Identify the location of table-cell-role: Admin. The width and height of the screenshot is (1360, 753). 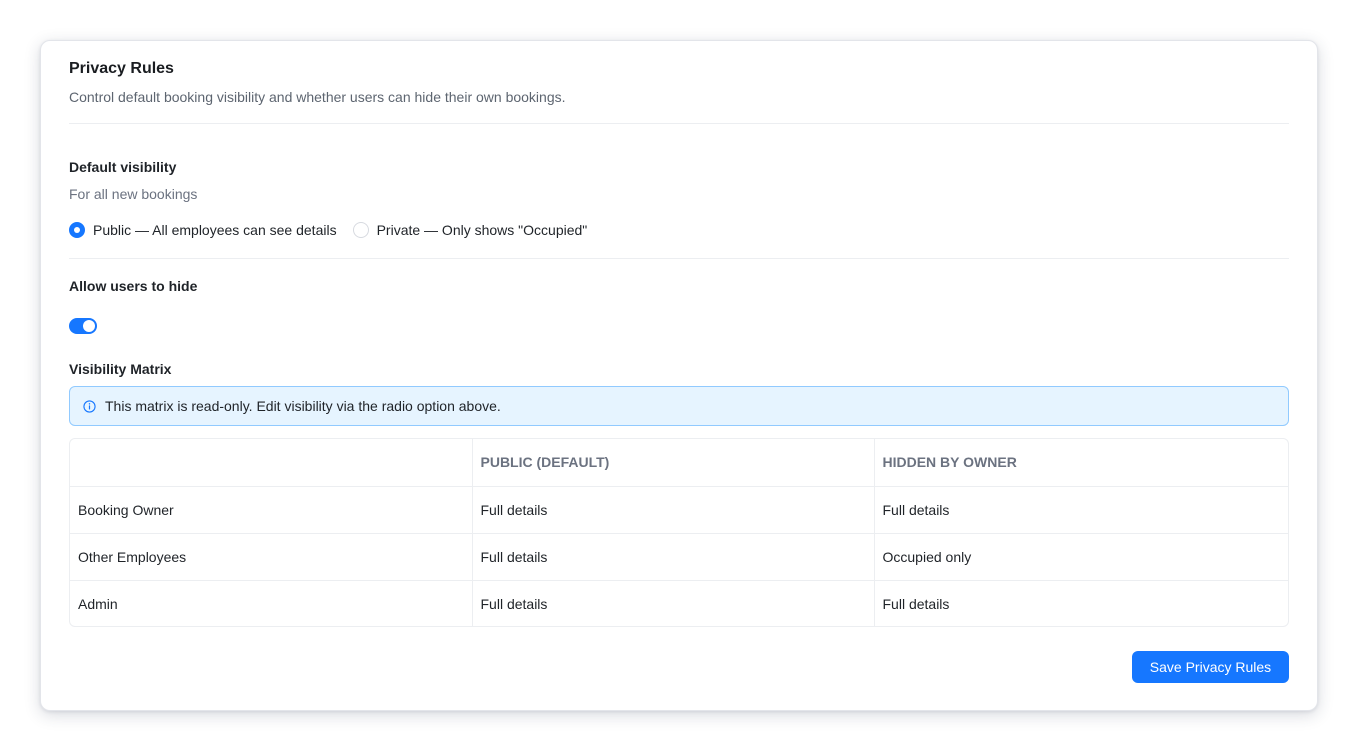
(271, 603).